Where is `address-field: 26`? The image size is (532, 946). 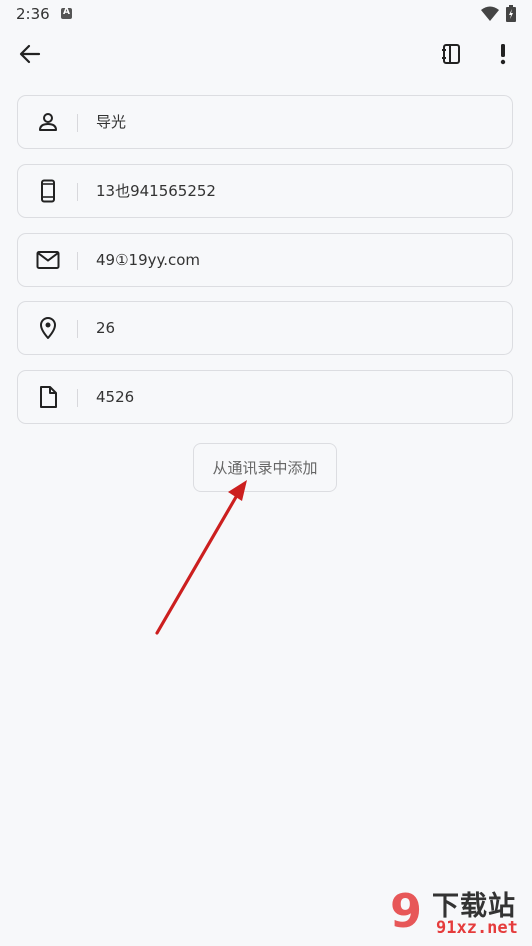 address-field: 26 is located at coordinates (265, 328).